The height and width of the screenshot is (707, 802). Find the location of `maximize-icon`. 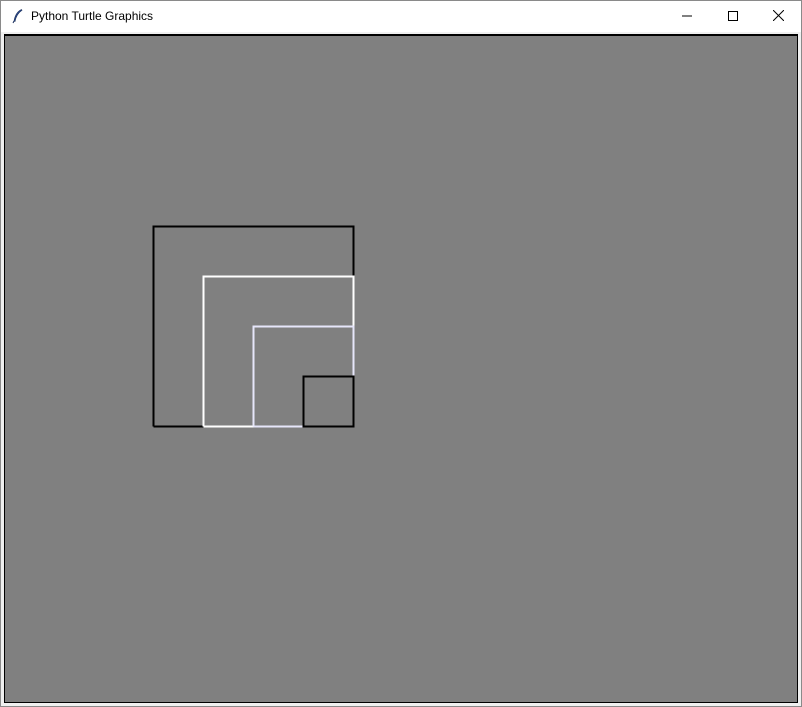

maximize-icon is located at coordinates (733, 17).